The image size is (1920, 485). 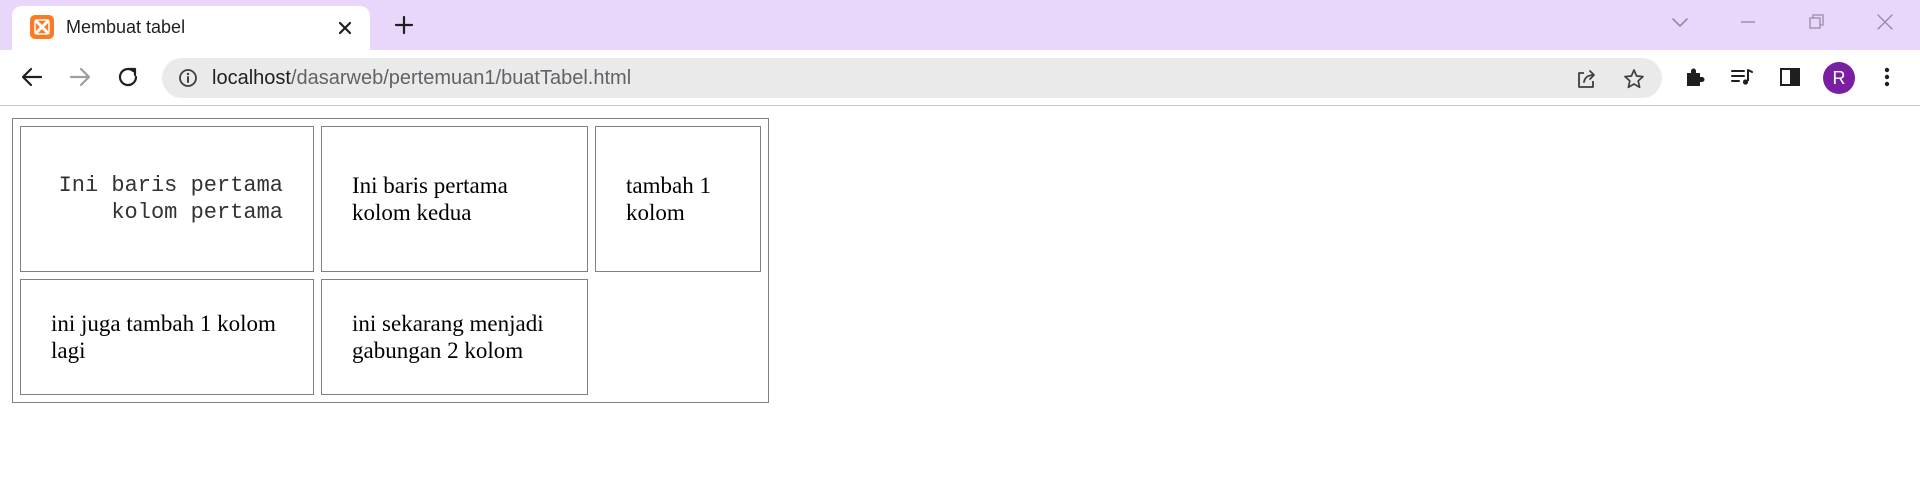 I want to click on xampp-icon, so click(x=42, y=27).